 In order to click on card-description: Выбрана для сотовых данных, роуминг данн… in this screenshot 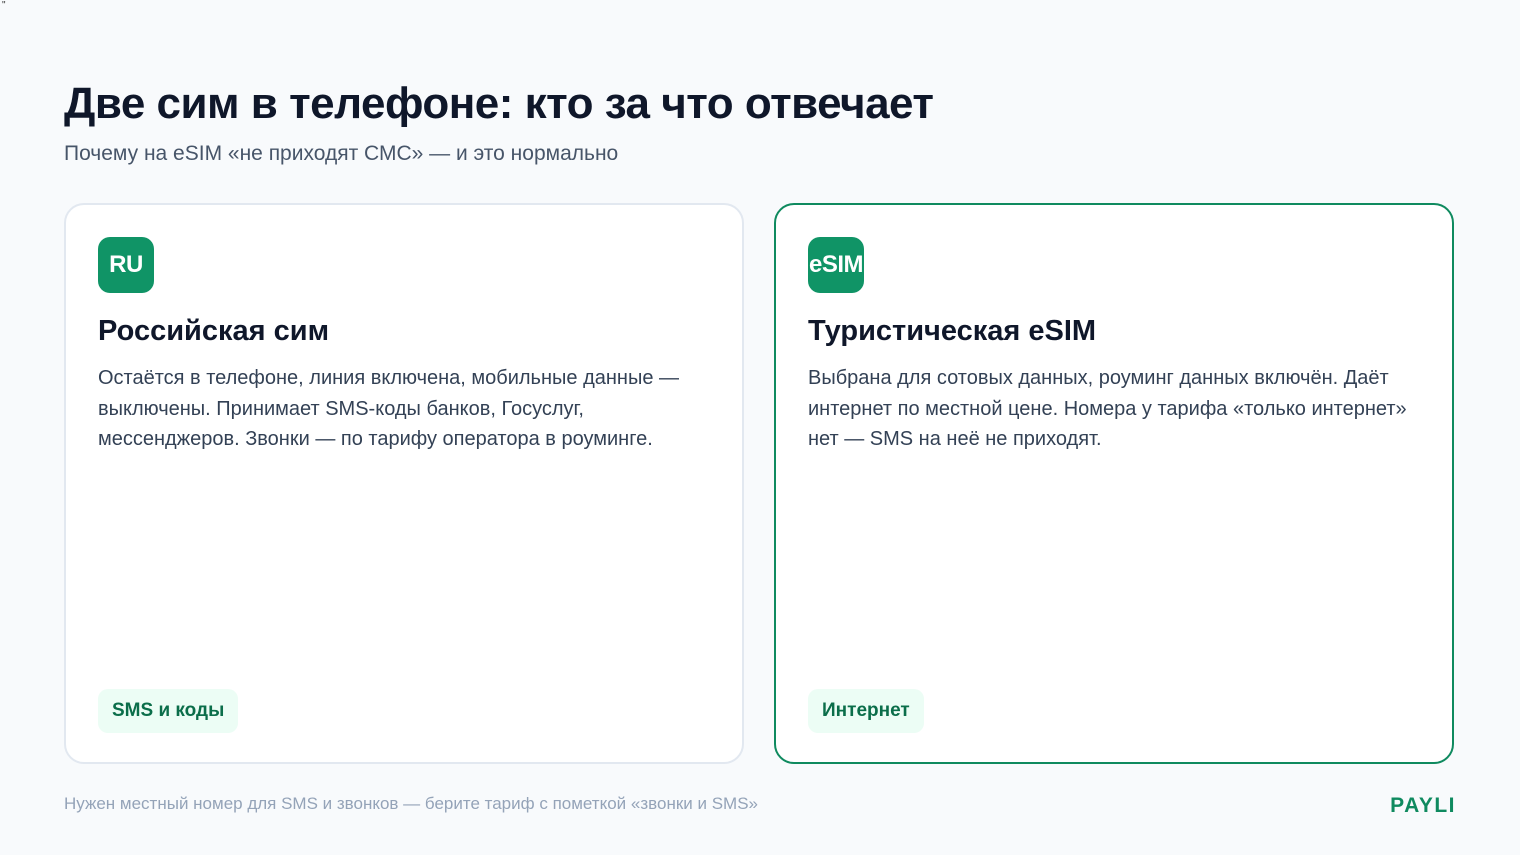, I will do `click(1107, 408)`.